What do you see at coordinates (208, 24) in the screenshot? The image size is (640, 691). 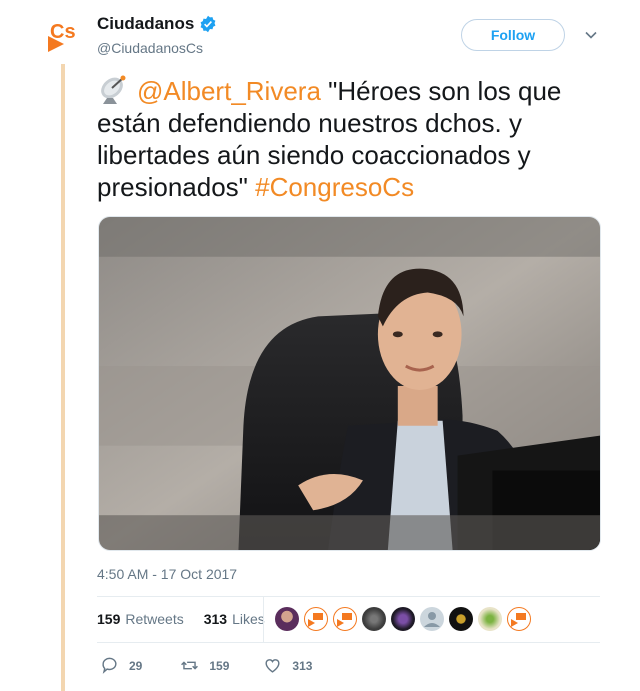 I see `verified-badge-icon` at bounding box center [208, 24].